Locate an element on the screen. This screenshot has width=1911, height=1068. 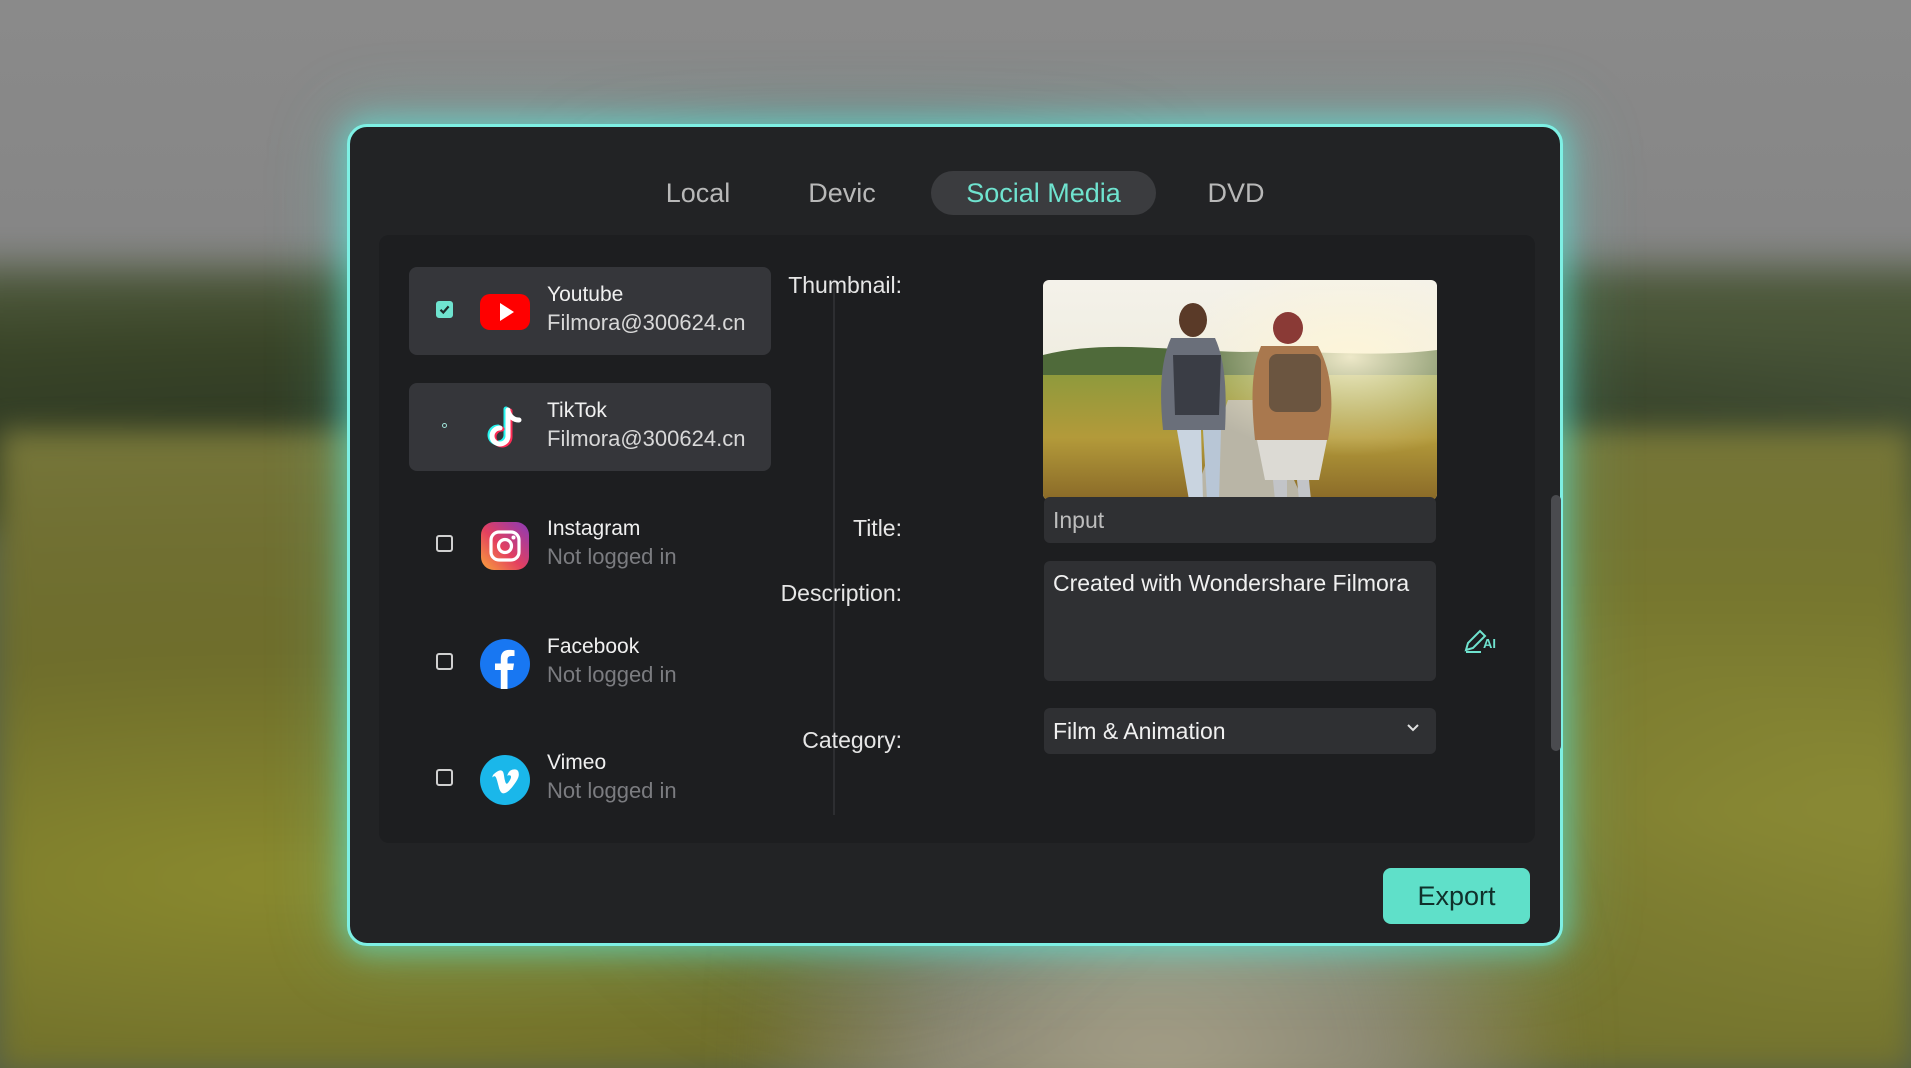
youtube-checkbox is located at coordinates (444, 309).